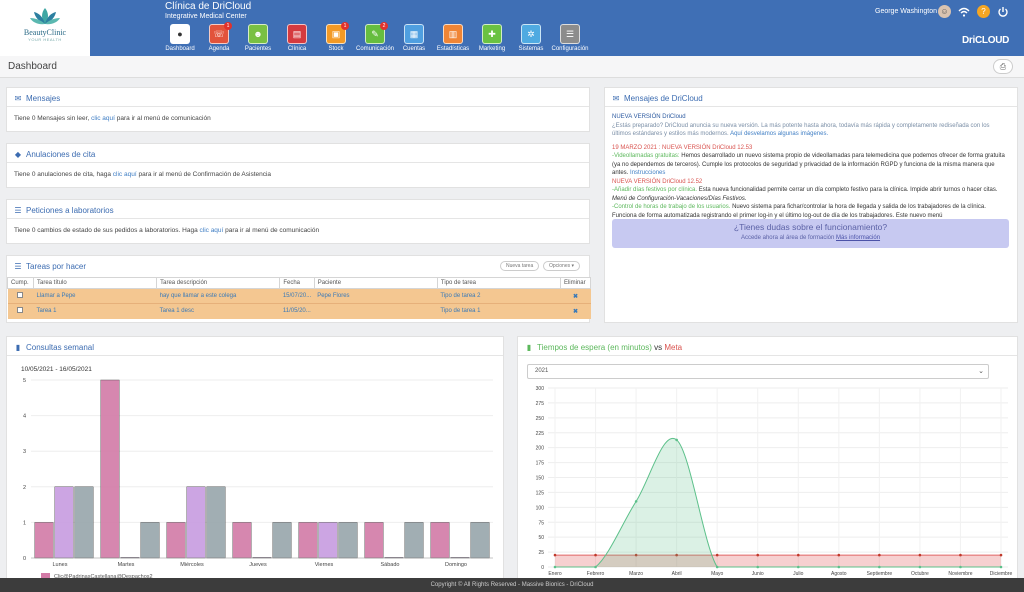 This screenshot has height=592, width=1024. I want to click on year-select: 2021 ⌄, so click(758, 371).